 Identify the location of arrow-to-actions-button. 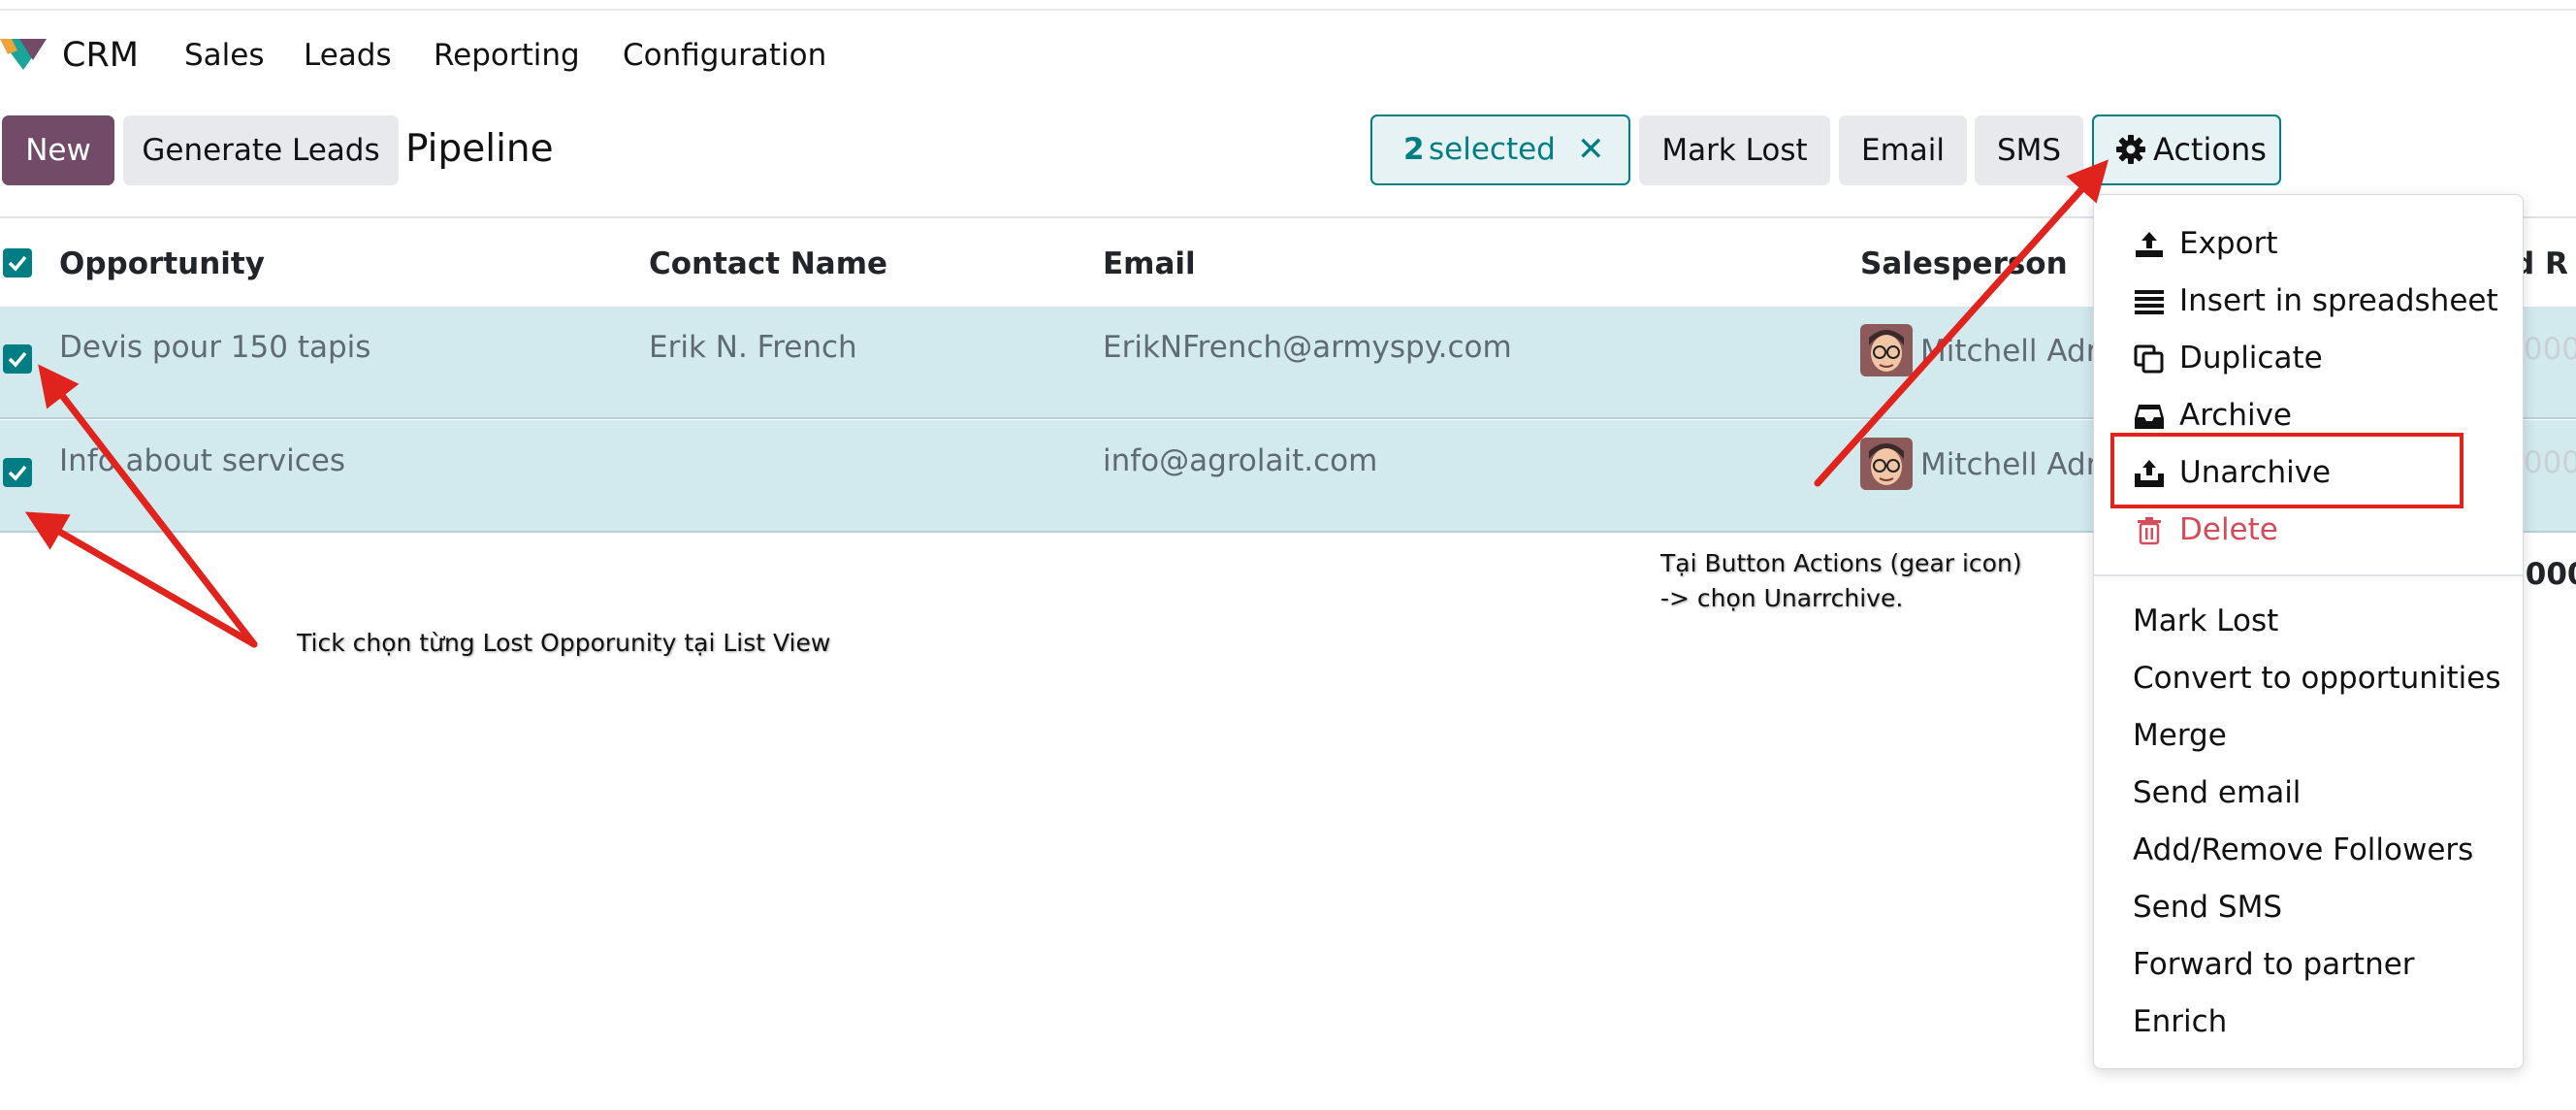
(1961, 323).